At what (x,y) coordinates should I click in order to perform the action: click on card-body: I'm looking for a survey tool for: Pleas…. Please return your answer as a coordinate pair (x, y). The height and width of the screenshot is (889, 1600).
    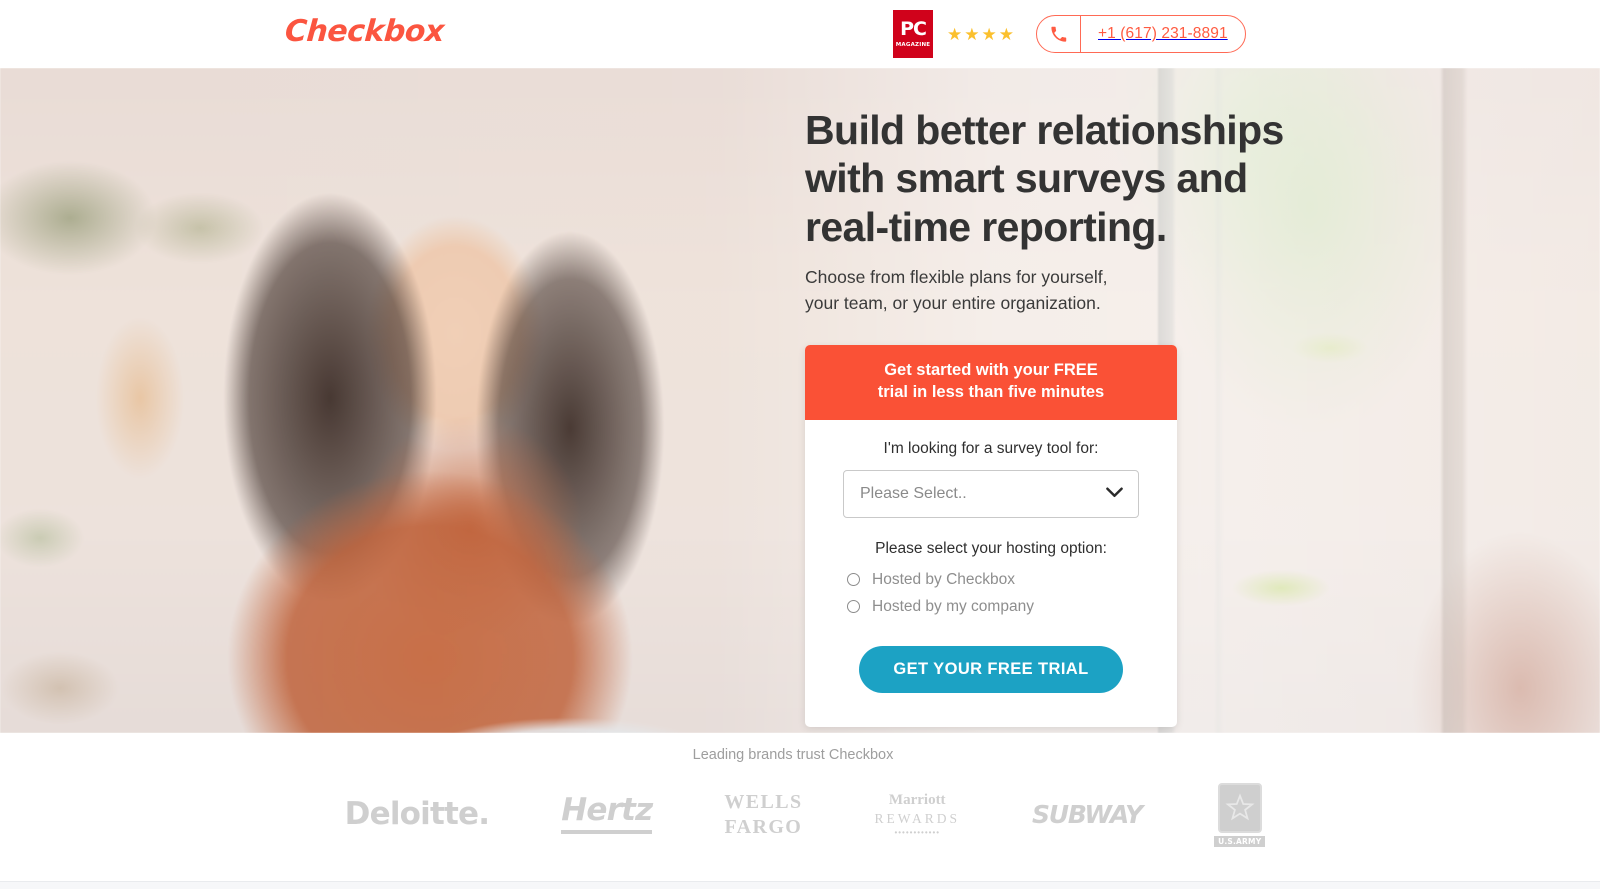
    Looking at the image, I should click on (991, 573).